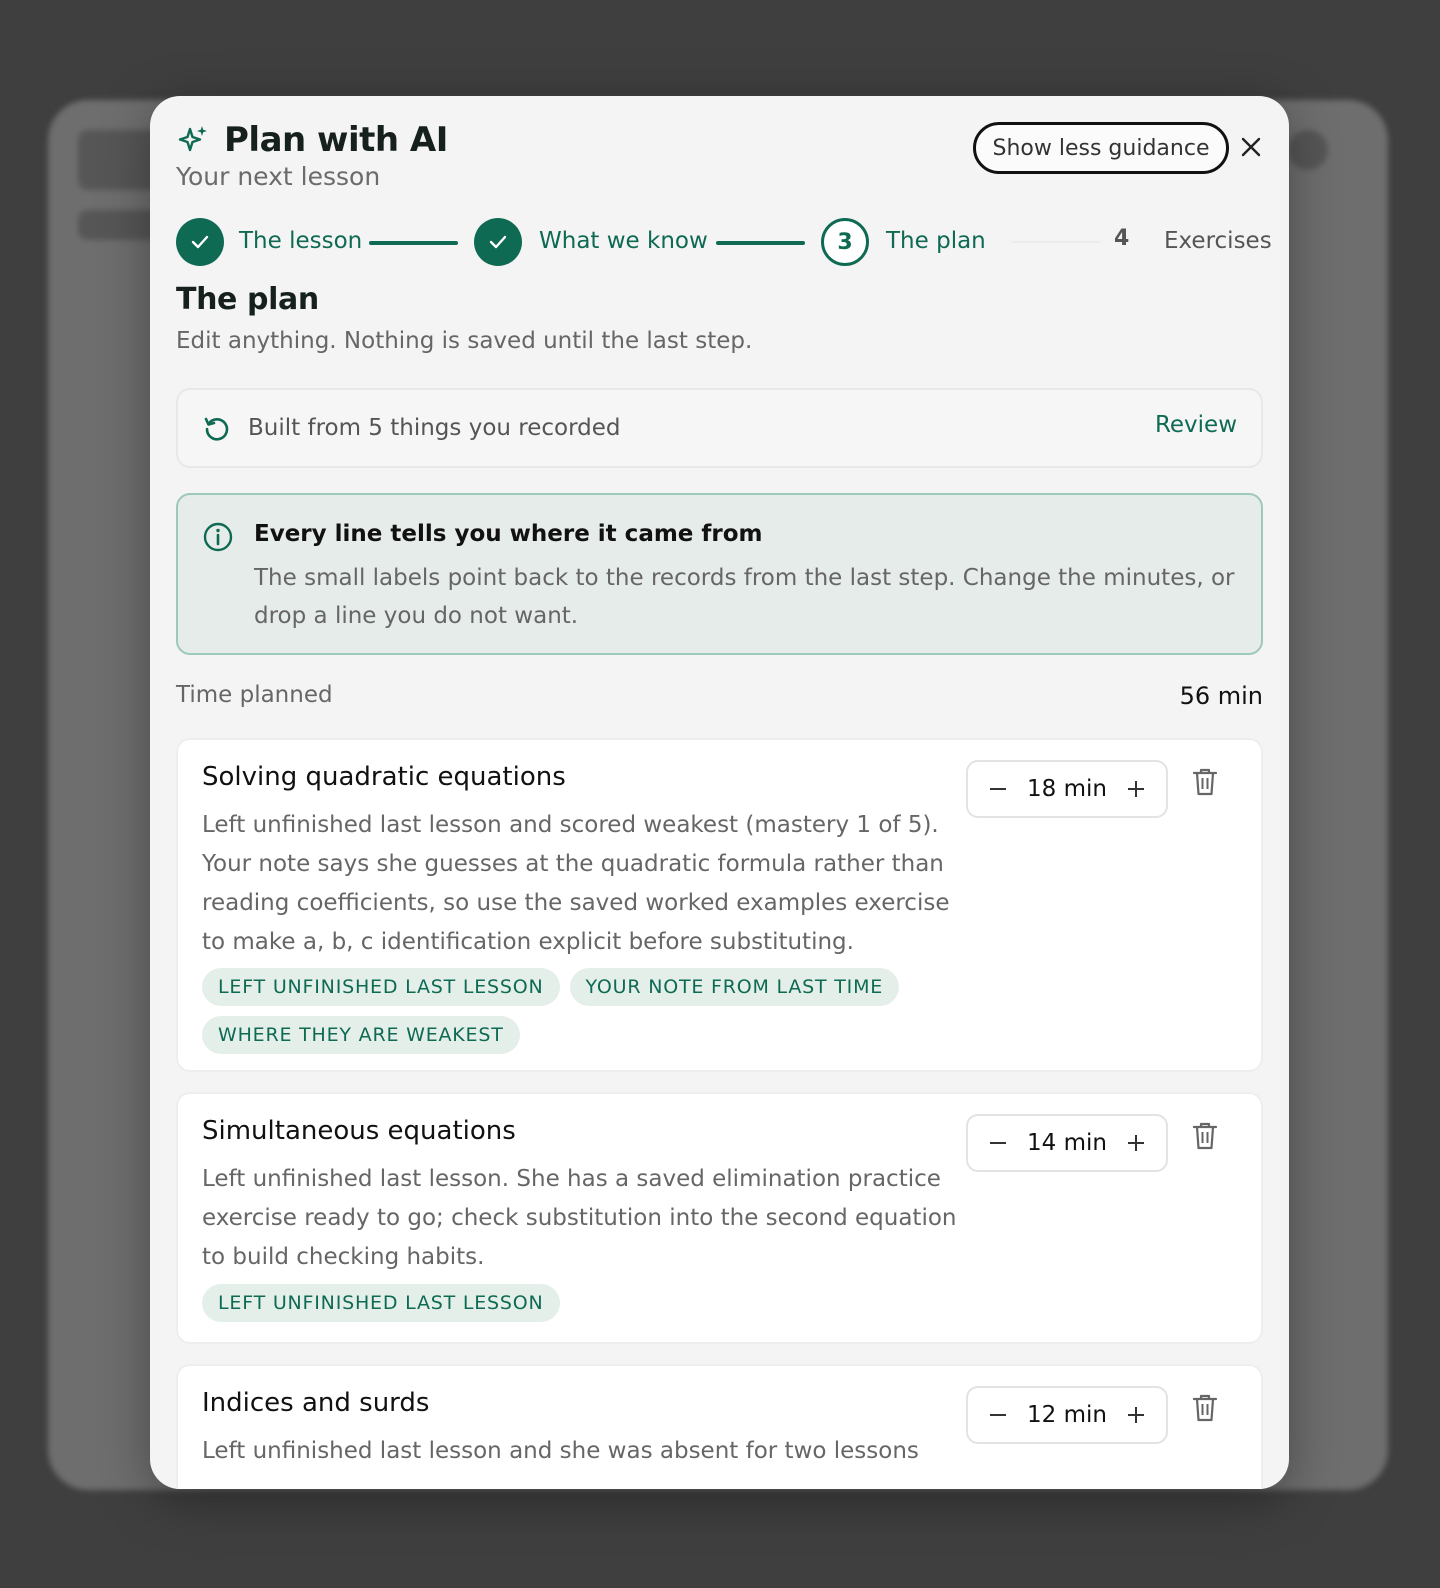 The image size is (1440, 1588). Describe the element at coordinates (1221, 696) in the screenshot. I see `time-planned-value: 56 min` at that location.